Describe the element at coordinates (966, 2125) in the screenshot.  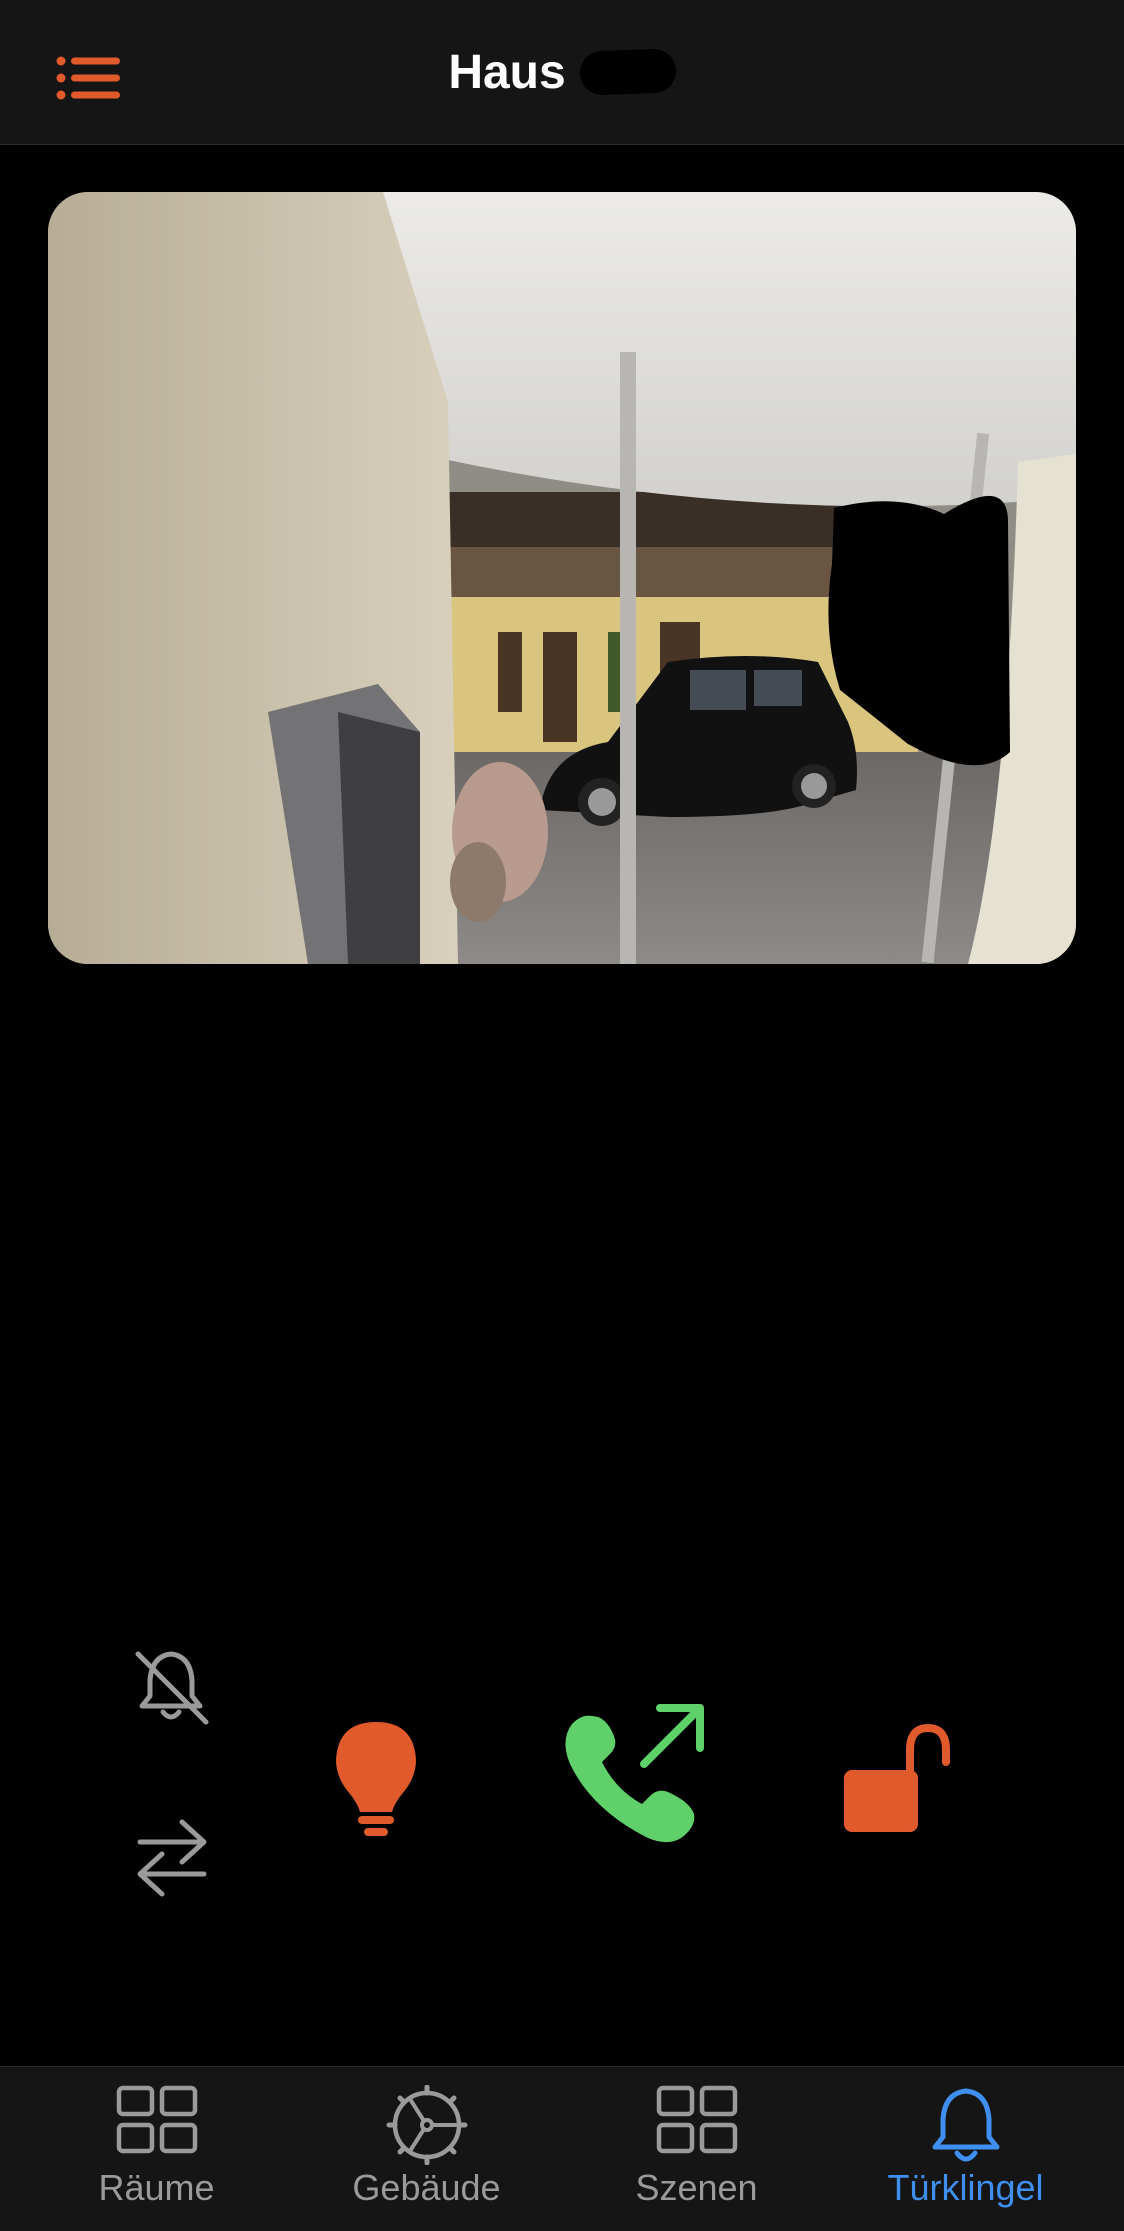
I see `bell-icon` at that location.